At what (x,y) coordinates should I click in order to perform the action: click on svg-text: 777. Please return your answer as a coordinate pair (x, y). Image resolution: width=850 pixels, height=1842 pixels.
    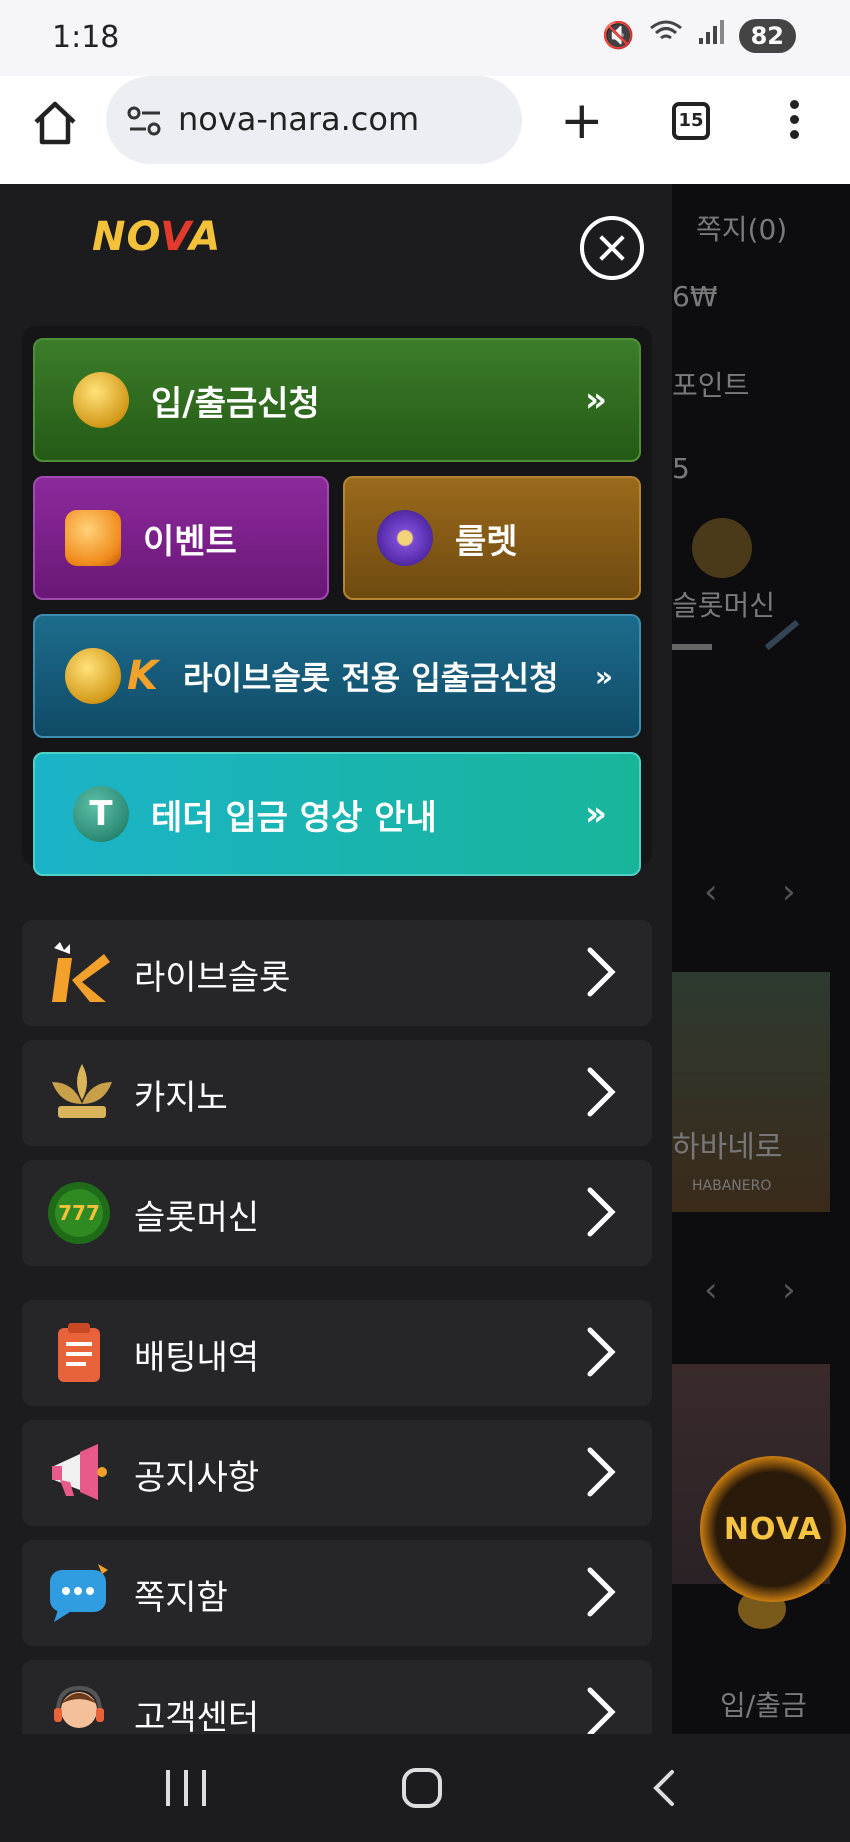
    Looking at the image, I should click on (79, 1213).